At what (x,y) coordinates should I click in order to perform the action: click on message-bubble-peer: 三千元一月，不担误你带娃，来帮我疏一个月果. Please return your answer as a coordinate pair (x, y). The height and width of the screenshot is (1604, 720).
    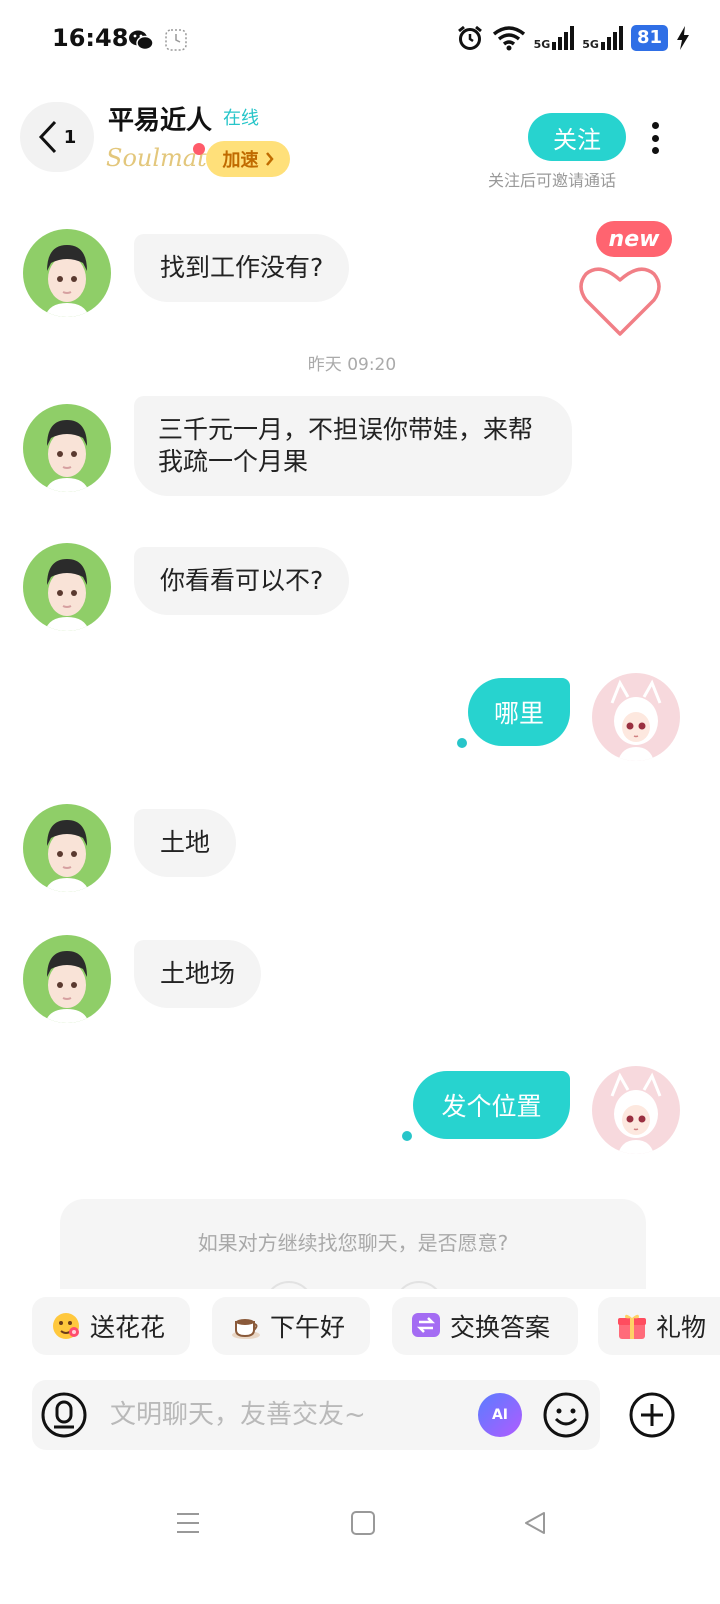
    Looking at the image, I should click on (353, 446).